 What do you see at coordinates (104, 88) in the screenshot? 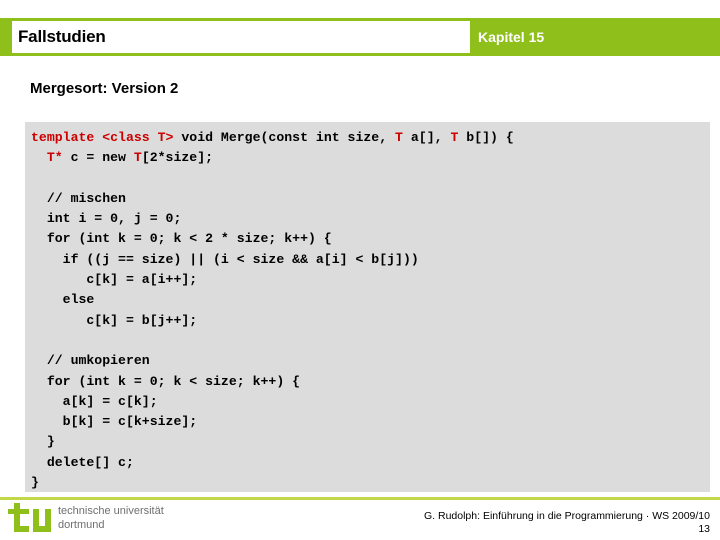
I see `slide-subtitle: Mergesort: Version 2` at bounding box center [104, 88].